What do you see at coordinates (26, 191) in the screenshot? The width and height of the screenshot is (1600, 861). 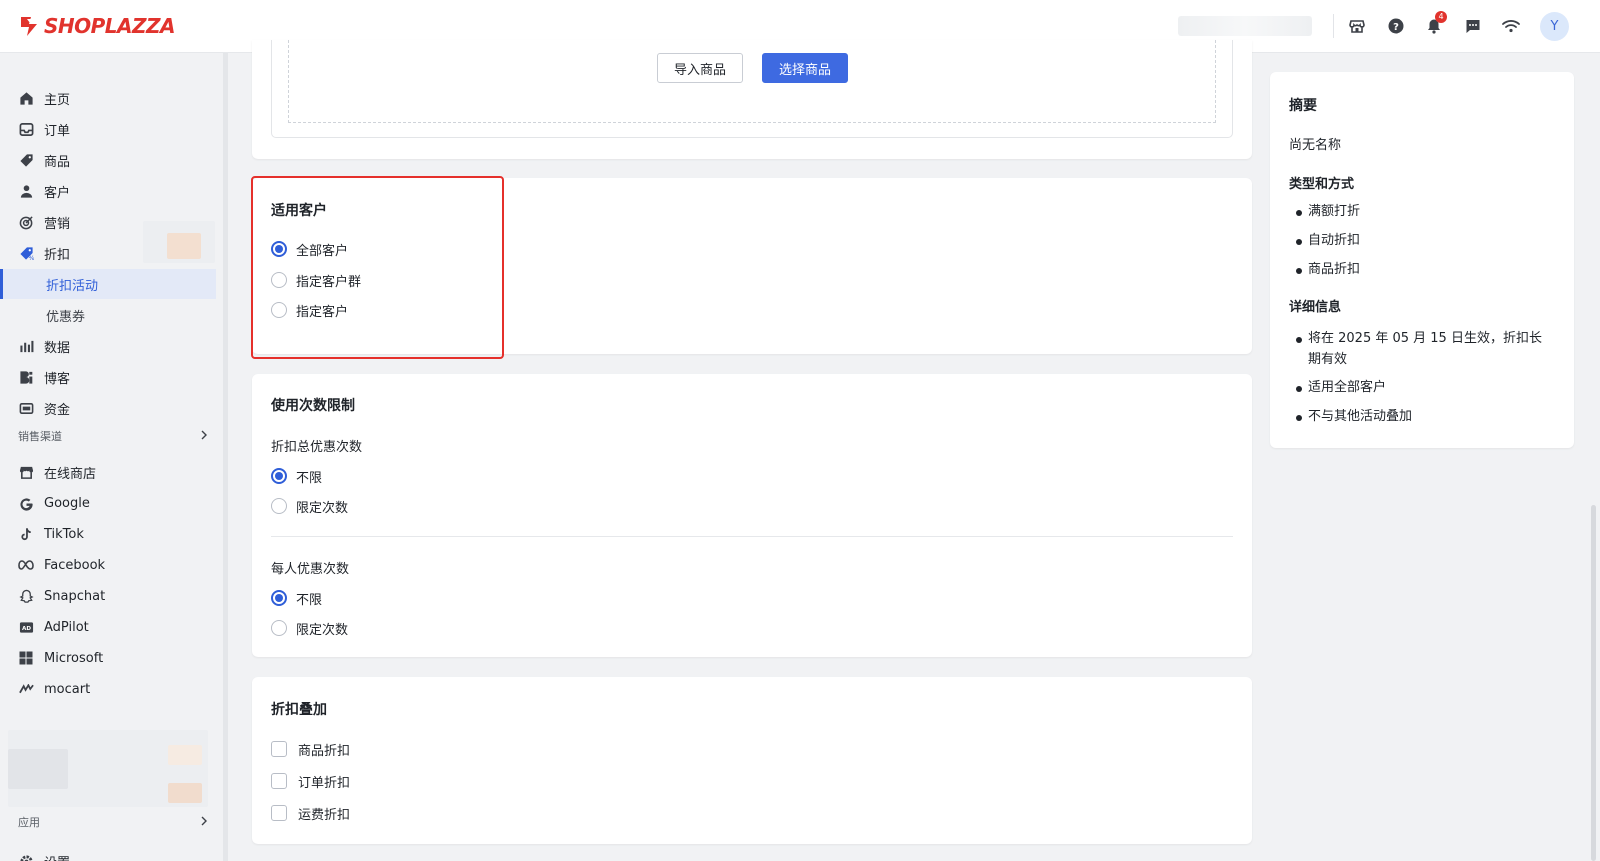 I see `person-icon` at bounding box center [26, 191].